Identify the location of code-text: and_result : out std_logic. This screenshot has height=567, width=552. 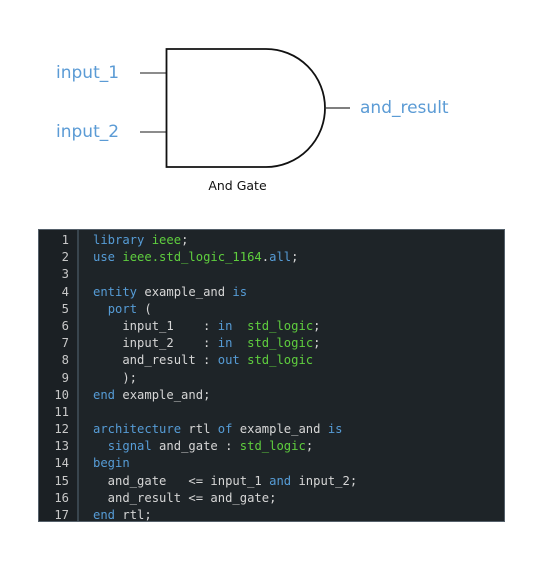
(203, 360).